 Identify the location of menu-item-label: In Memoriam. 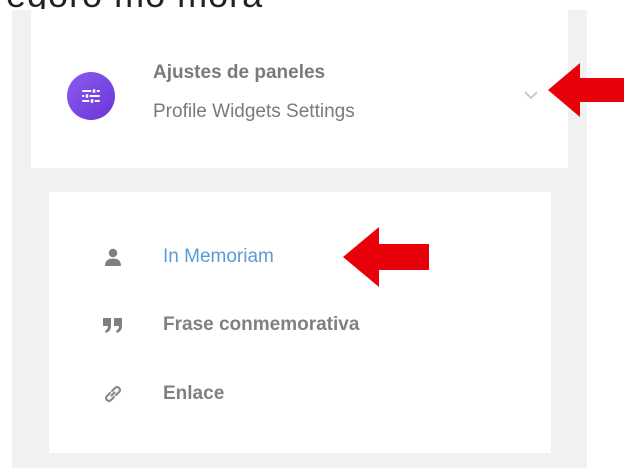
(218, 256).